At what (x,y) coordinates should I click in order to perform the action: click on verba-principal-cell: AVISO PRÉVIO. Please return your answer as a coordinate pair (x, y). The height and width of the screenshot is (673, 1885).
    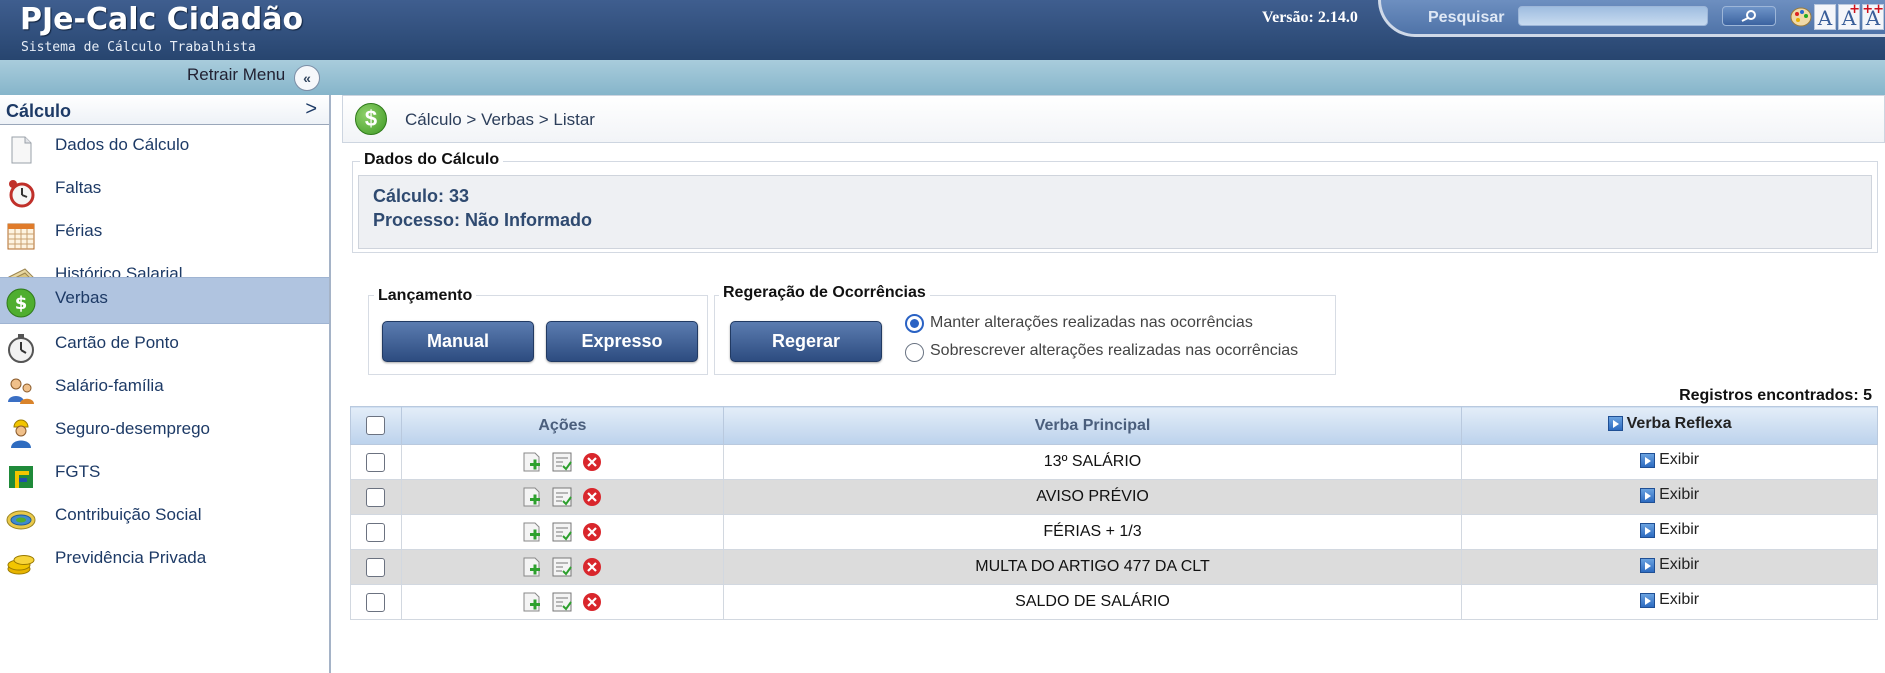
    Looking at the image, I should click on (1092, 497).